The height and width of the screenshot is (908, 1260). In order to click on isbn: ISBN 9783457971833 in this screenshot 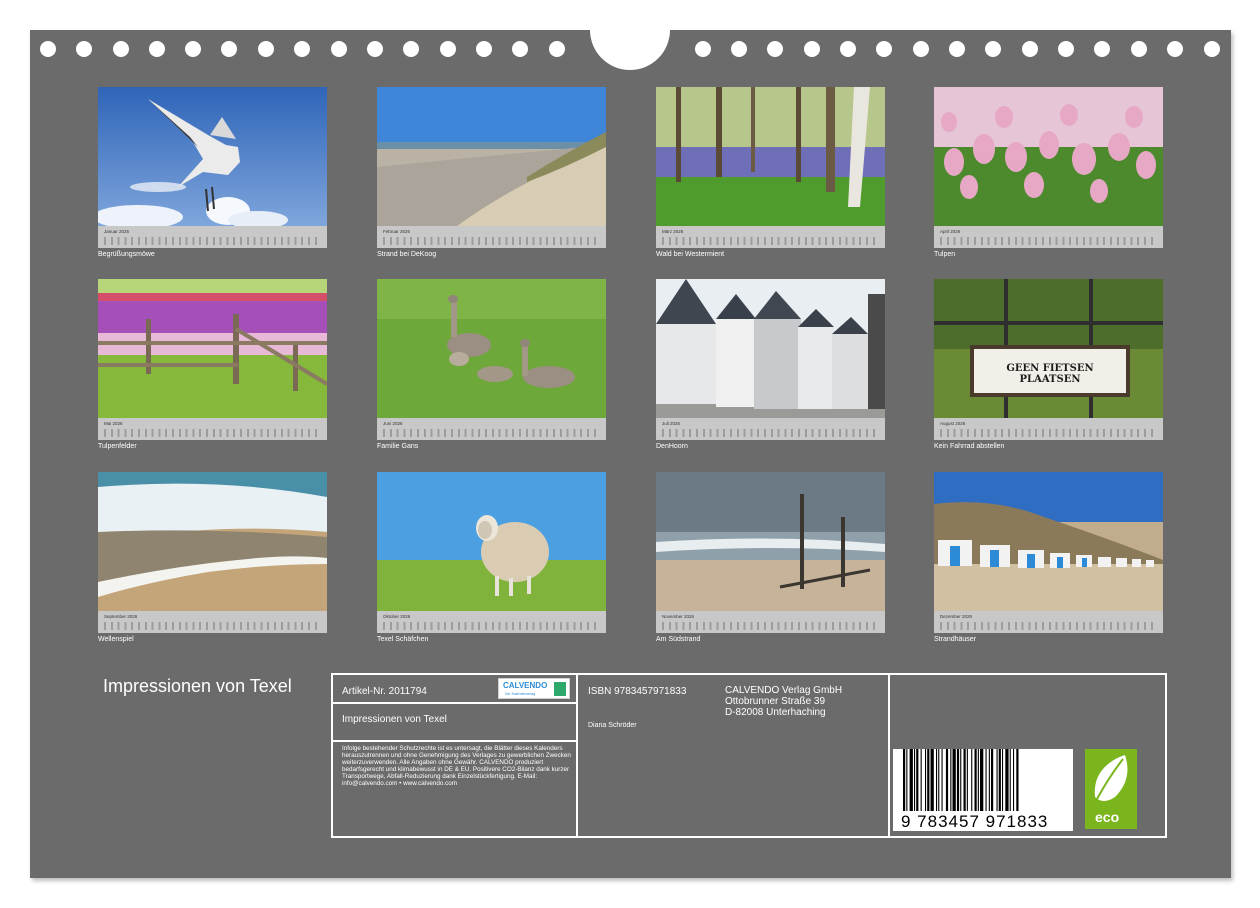, I will do `click(637, 691)`.